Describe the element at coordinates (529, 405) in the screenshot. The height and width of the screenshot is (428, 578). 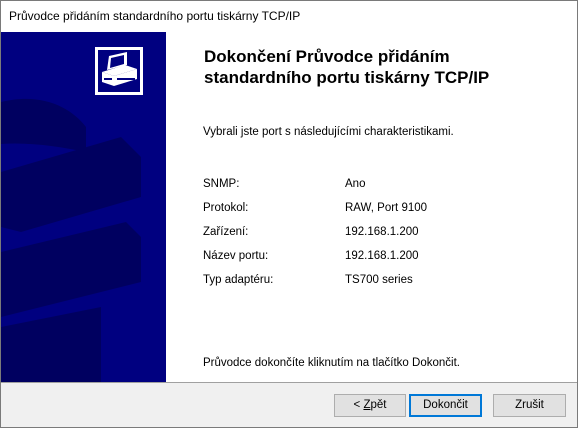
I see `cancel-button: Zrušit` at that location.